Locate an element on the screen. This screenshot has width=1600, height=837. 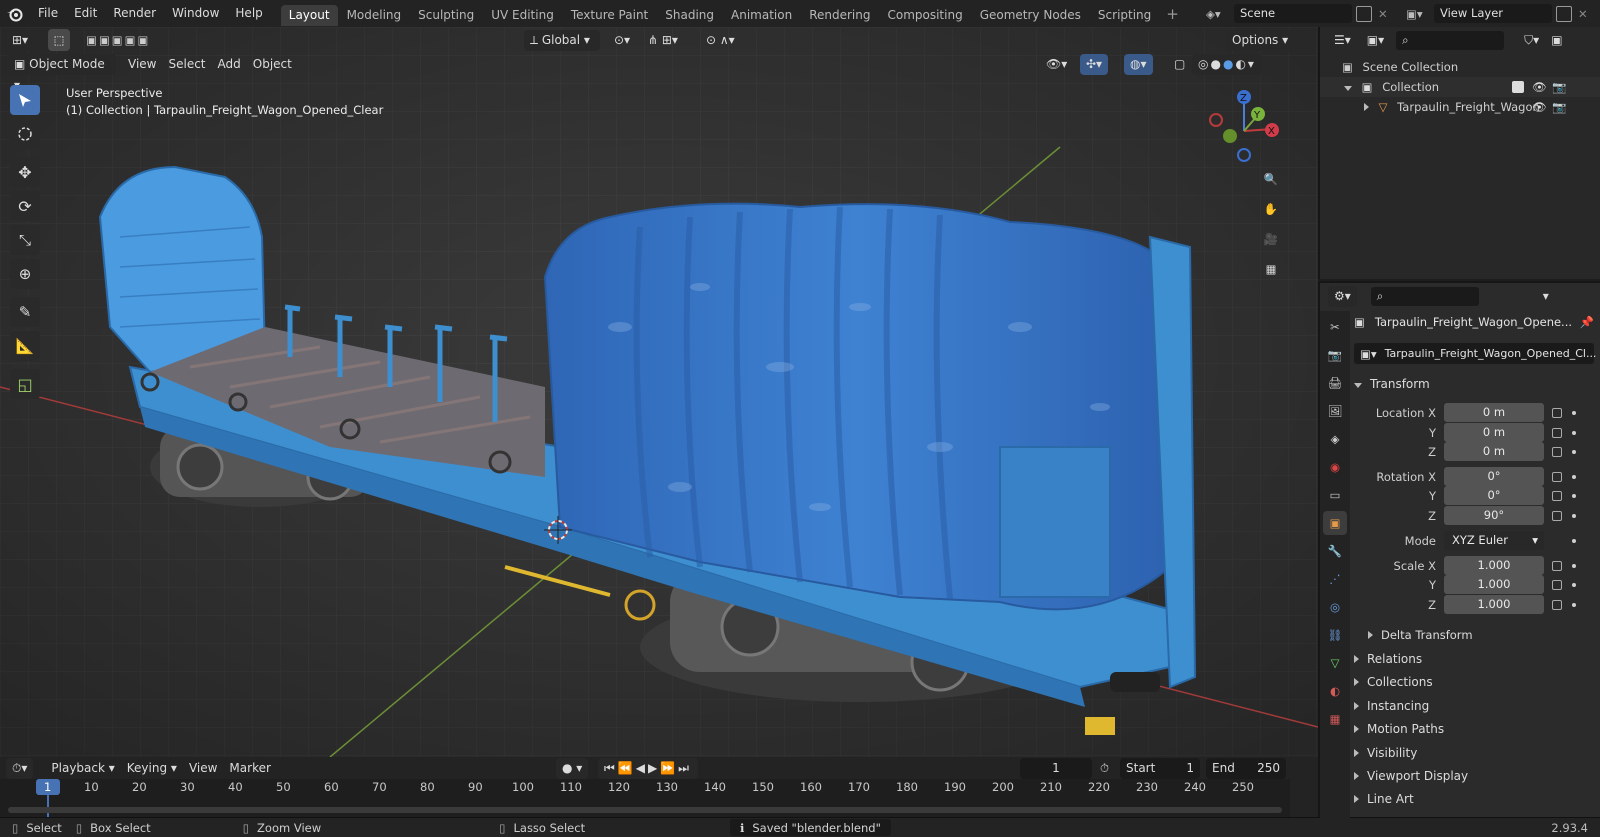
menu-window: Window is located at coordinates (195, 13).